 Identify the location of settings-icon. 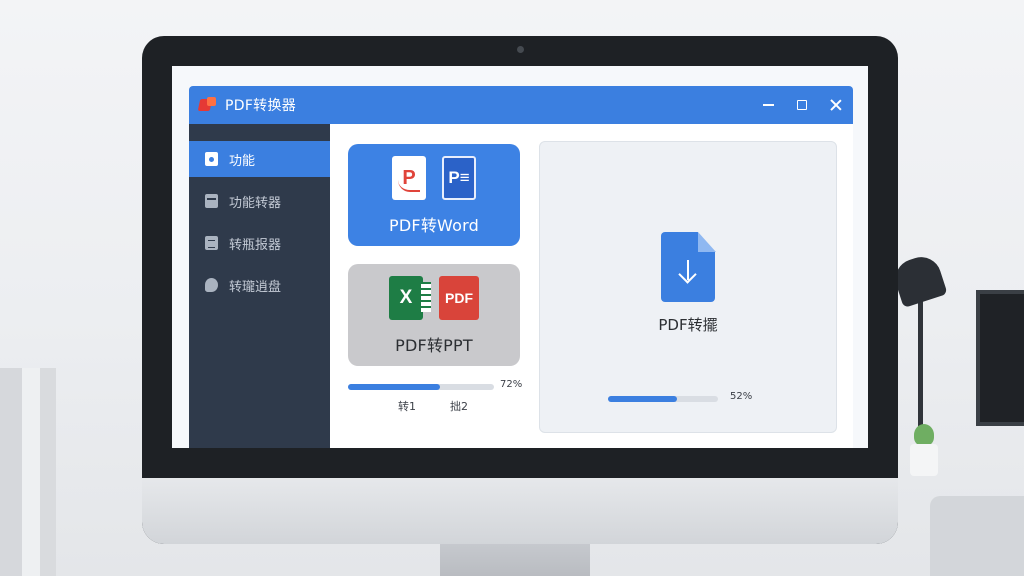
(211, 285).